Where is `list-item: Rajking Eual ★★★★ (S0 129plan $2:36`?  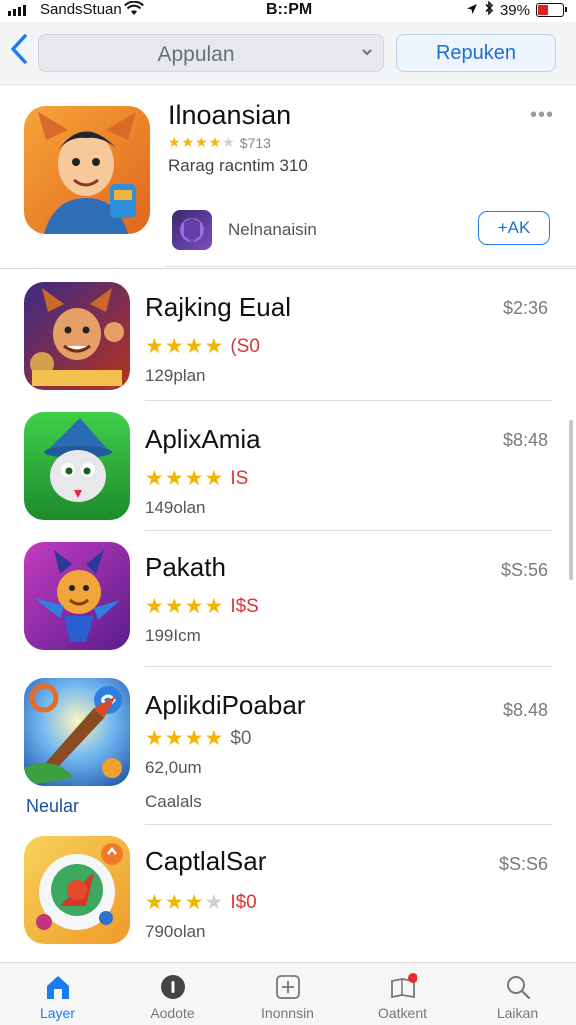 list-item: Rajking Eual ★★★★ (S0 129plan $2:36 is located at coordinates (288, 336).